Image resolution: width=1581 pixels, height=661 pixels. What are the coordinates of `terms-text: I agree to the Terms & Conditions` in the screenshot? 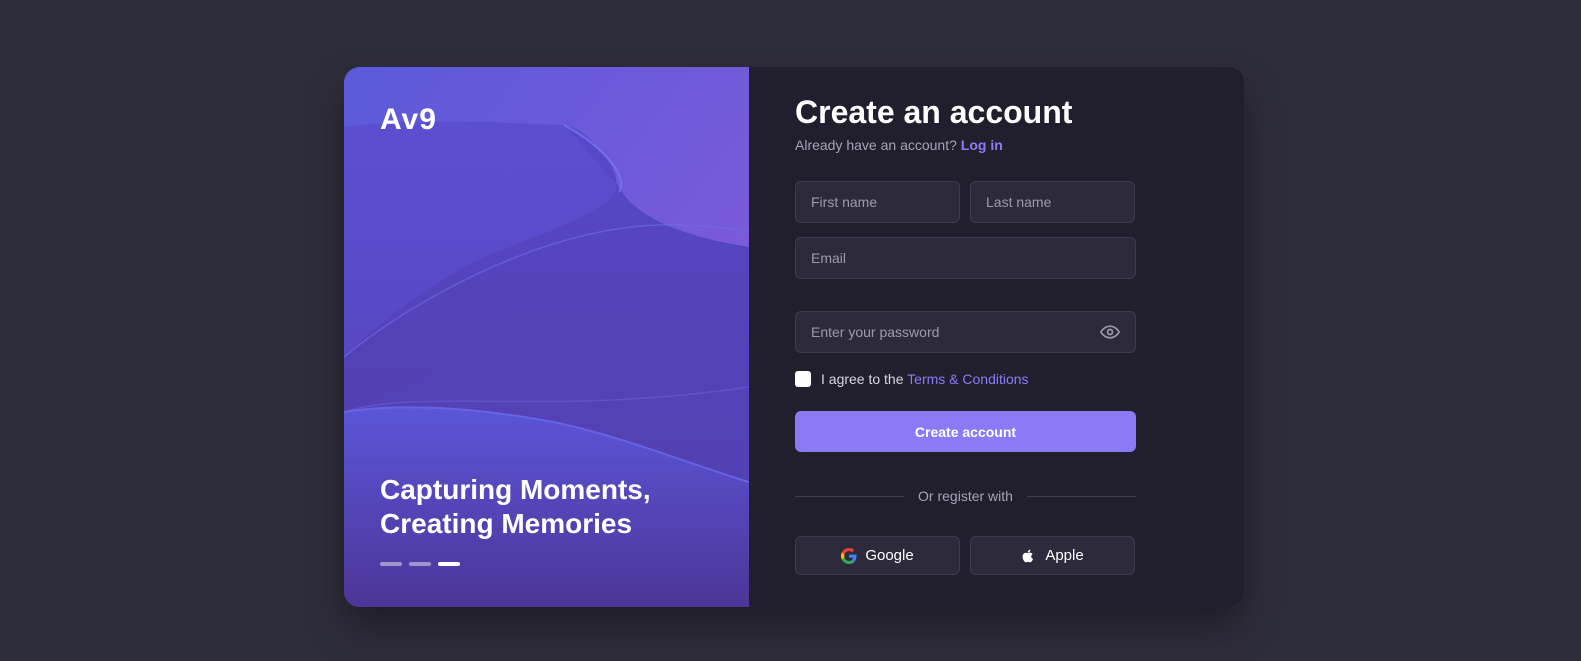 It's located at (925, 379).